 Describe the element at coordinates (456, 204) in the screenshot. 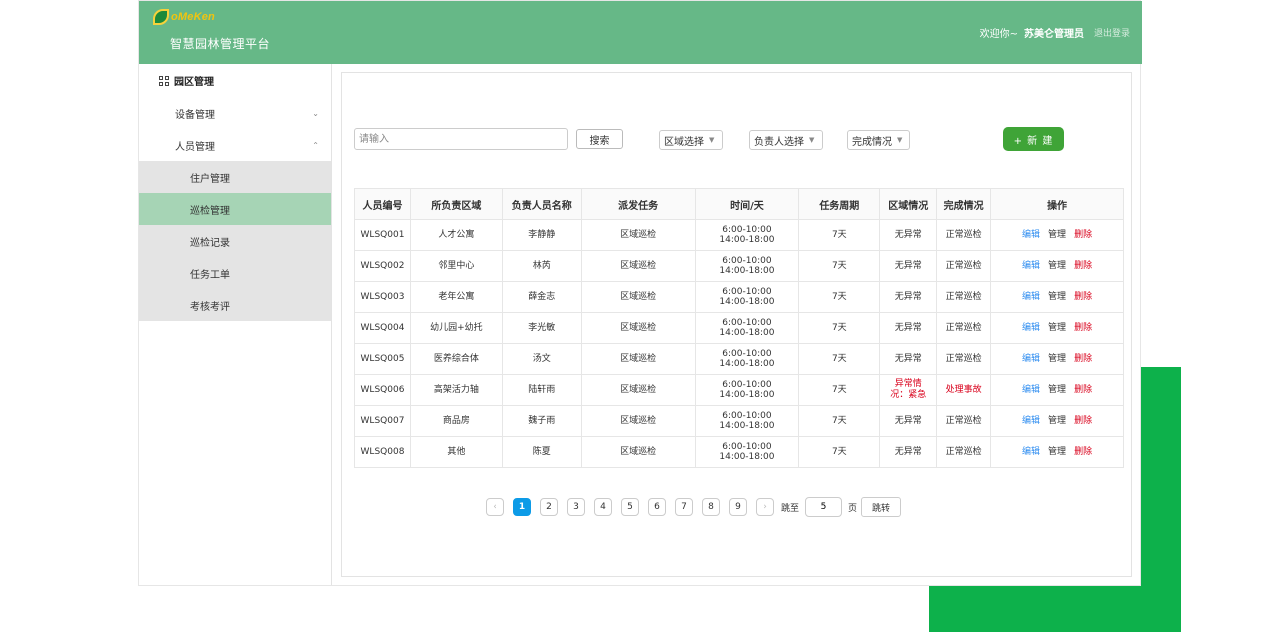

I see `column-header: 所负责区域` at that location.